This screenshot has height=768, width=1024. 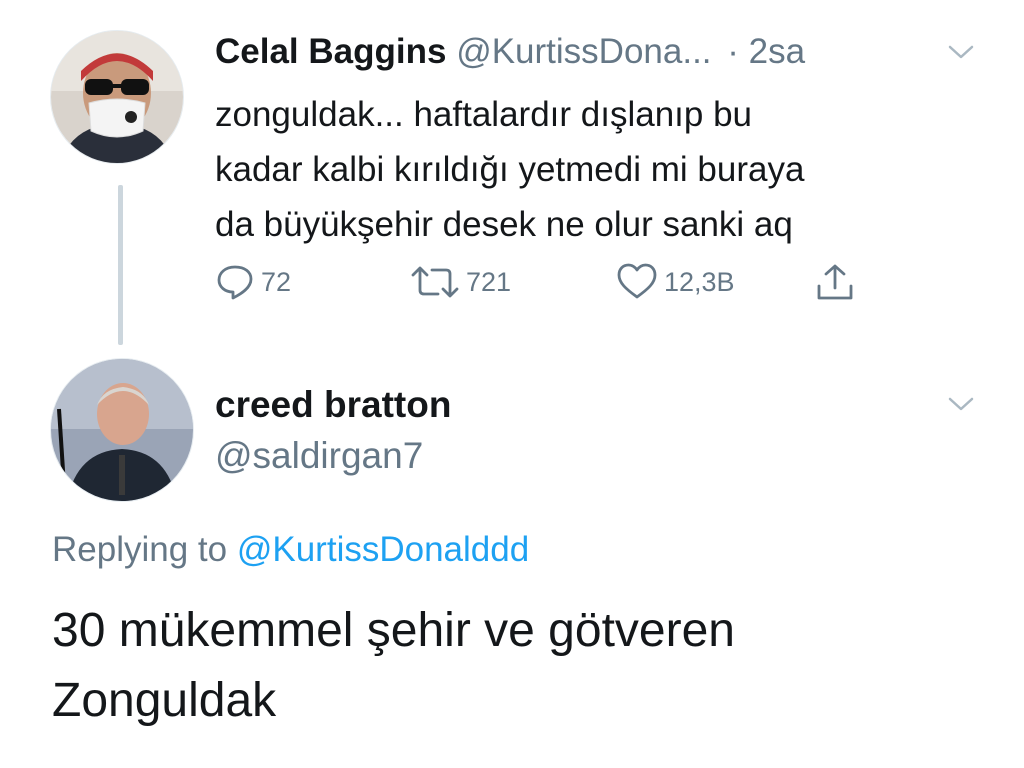 What do you see at coordinates (164, 700) in the screenshot?
I see `reply-text-line: Zonguldak` at bounding box center [164, 700].